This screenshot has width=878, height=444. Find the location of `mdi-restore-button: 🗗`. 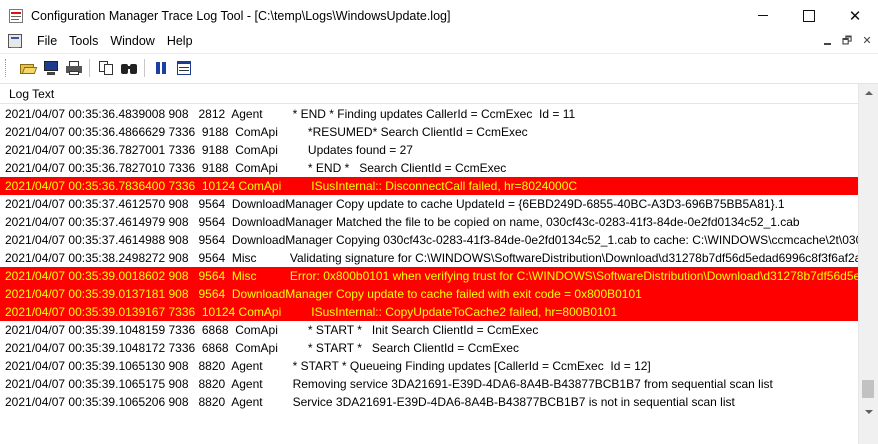

mdi-restore-button: 🗗 is located at coordinates (847, 41).